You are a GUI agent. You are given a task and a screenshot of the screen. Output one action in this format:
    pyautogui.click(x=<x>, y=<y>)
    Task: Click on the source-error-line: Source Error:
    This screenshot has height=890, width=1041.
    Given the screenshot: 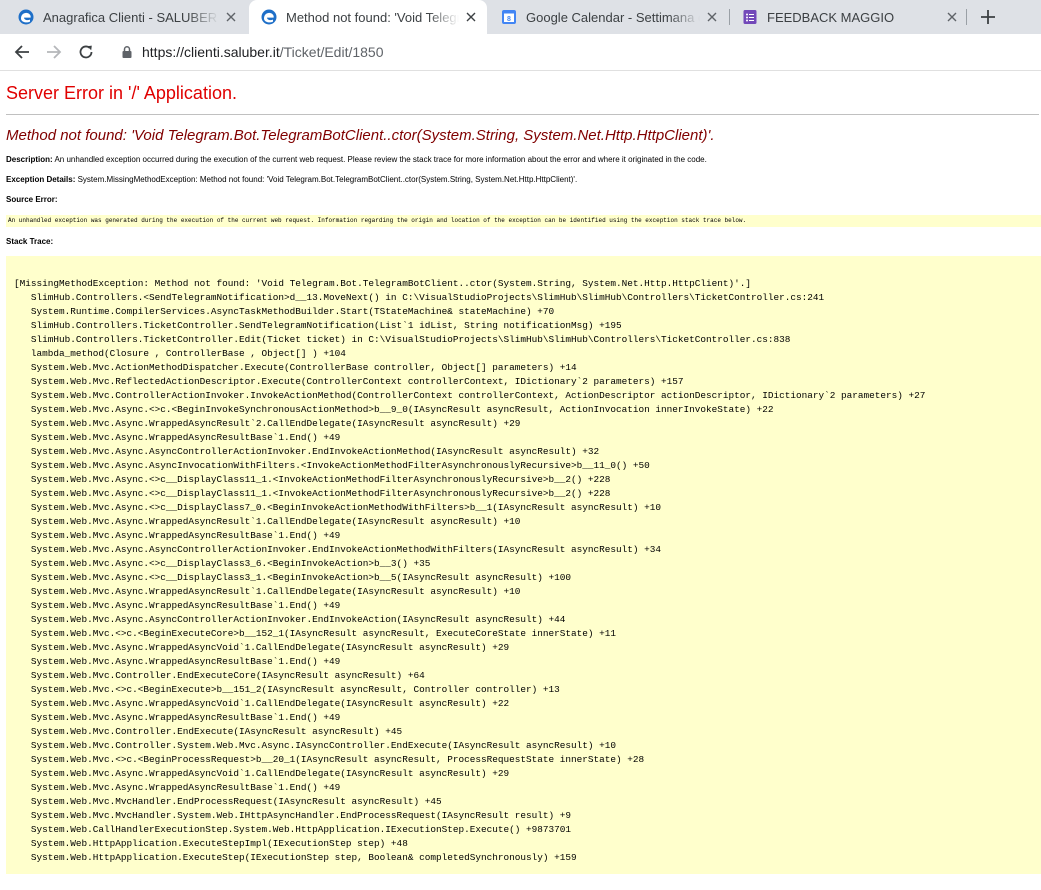 What is the action you would take?
    pyautogui.click(x=32, y=199)
    